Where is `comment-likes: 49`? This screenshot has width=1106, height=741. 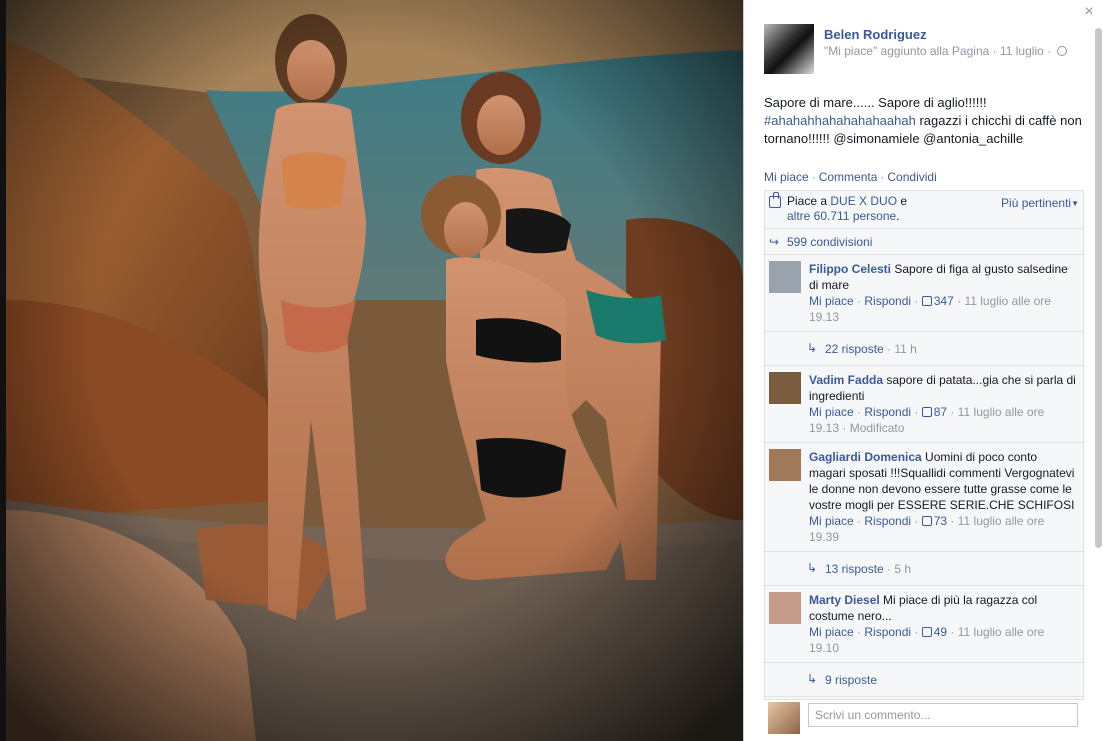
comment-likes: 49 is located at coordinates (934, 632).